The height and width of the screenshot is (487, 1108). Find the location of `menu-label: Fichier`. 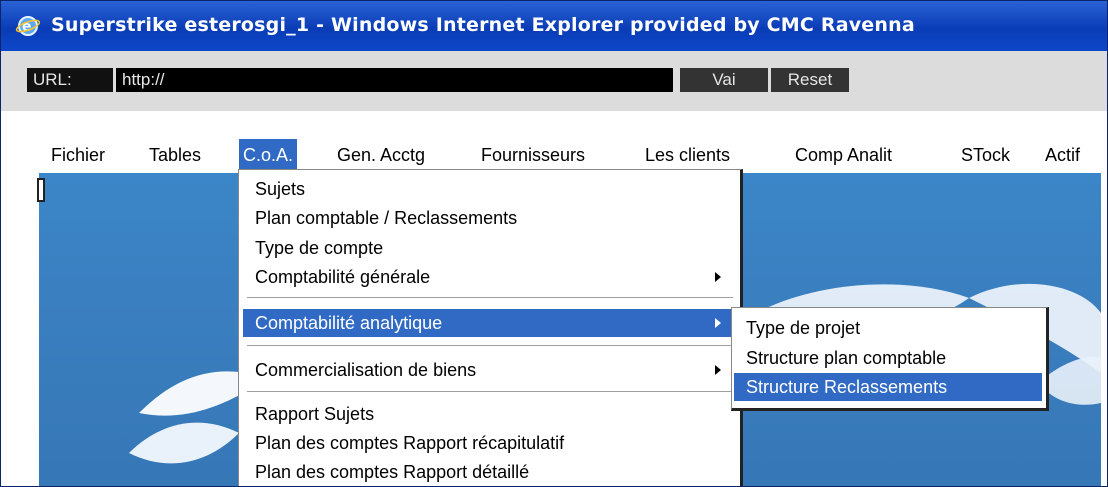

menu-label: Fichier is located at coordinates (78, 155).